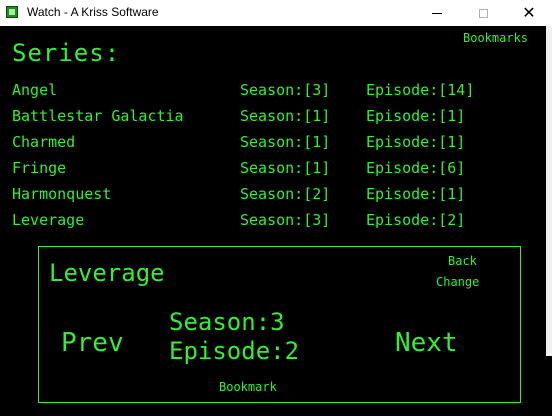 The image size is (552, 416). Describe the element at coordinates (234, 351) in the screenshot. I see `current-episode: Episode:2` at that location.